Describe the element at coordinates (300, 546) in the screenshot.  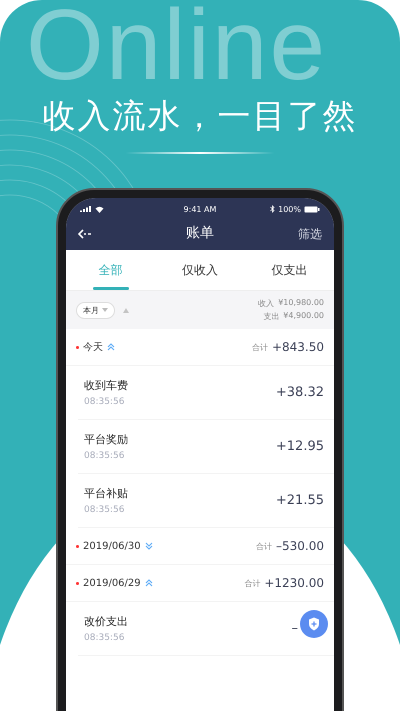
I see `group-total: –530.00` at that location.